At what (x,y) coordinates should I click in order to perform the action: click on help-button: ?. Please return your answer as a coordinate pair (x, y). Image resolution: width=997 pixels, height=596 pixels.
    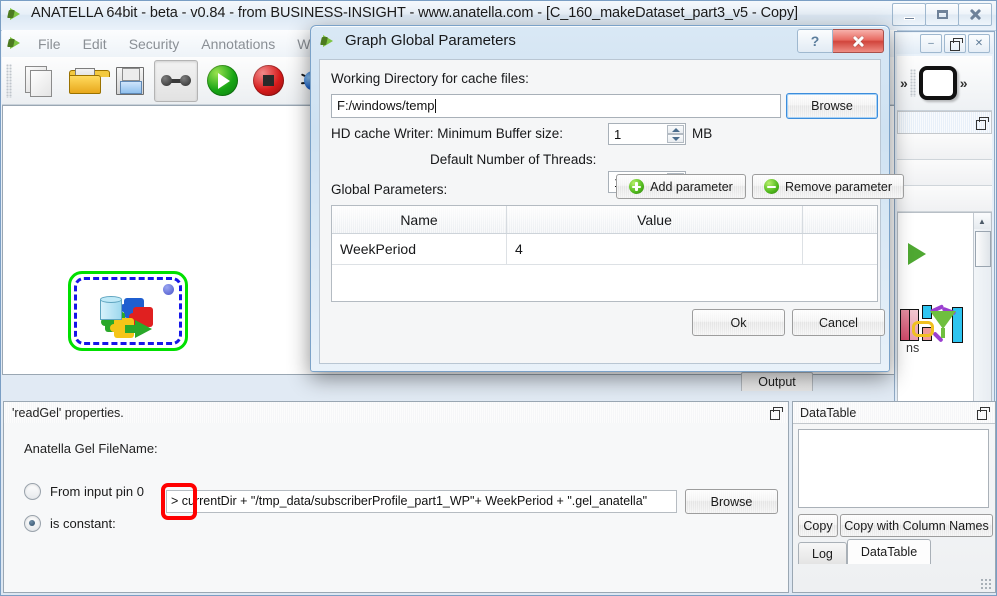
    Looking at the image, I should click on (815, 41).